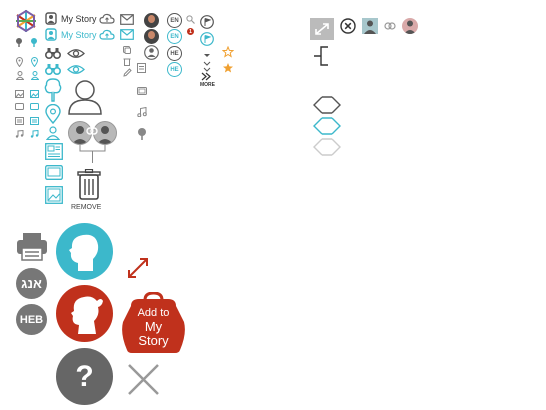 This screenshot has height=410, width=546. Describe the element at coordinates (207, 22) in the screenshot. I see `flag-icon` at that location.